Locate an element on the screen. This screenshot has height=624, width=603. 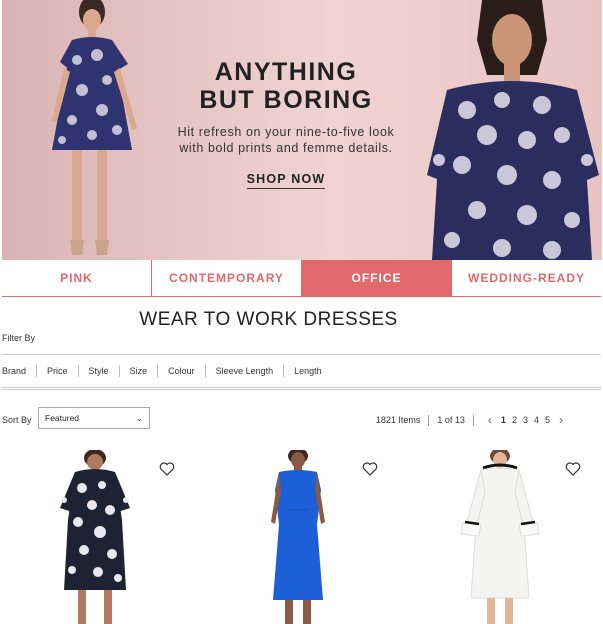
chevron-down-icon: ⌄ is located at coordinates (139, 418).